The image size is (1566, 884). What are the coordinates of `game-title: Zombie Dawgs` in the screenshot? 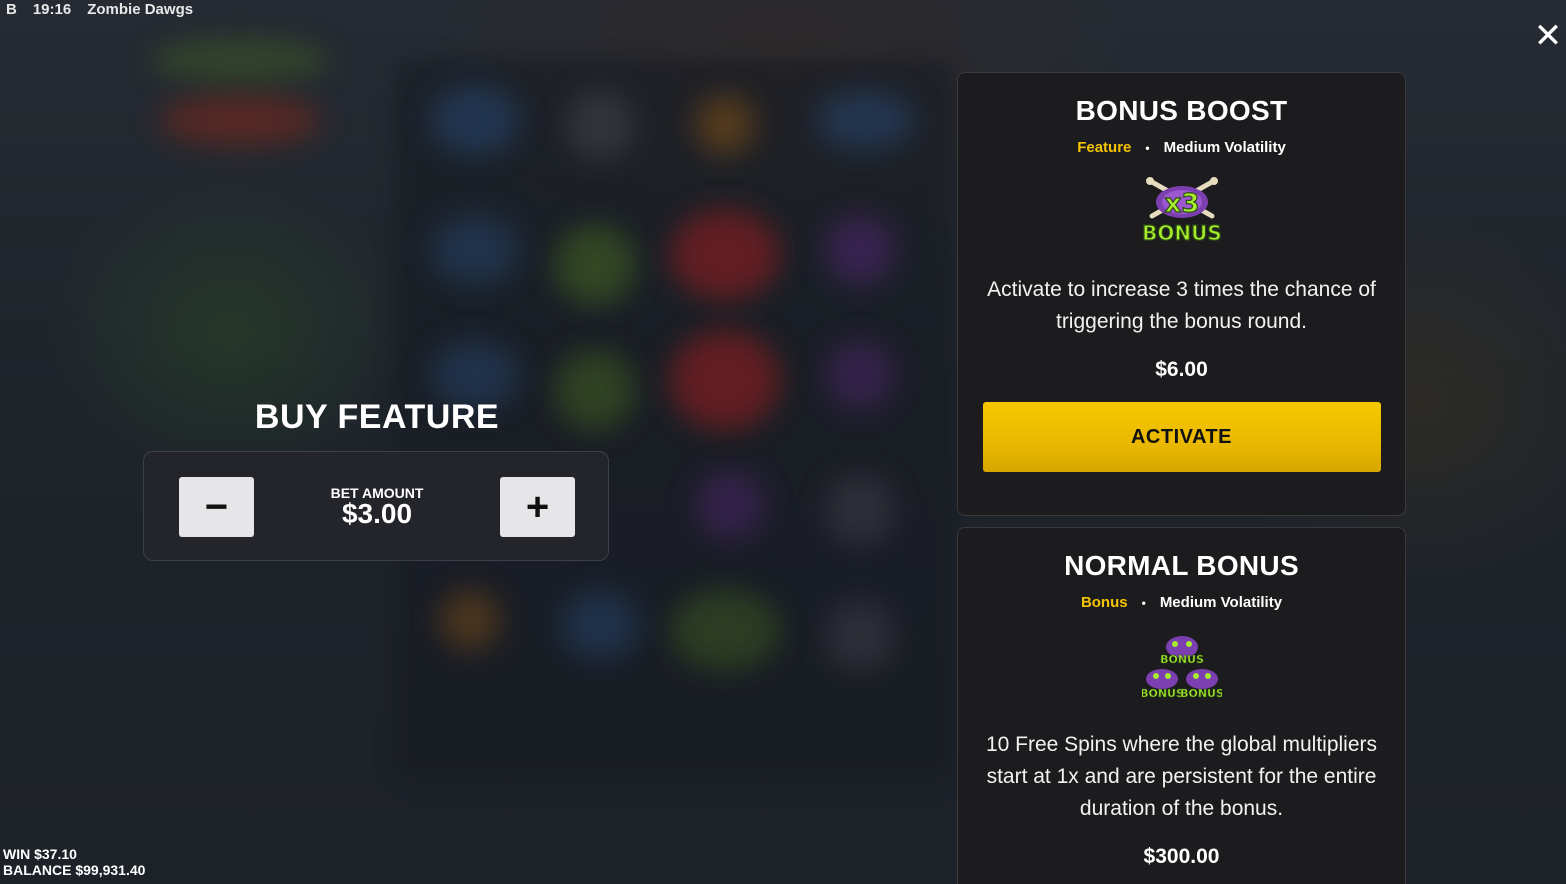 It's located at (140, 9).